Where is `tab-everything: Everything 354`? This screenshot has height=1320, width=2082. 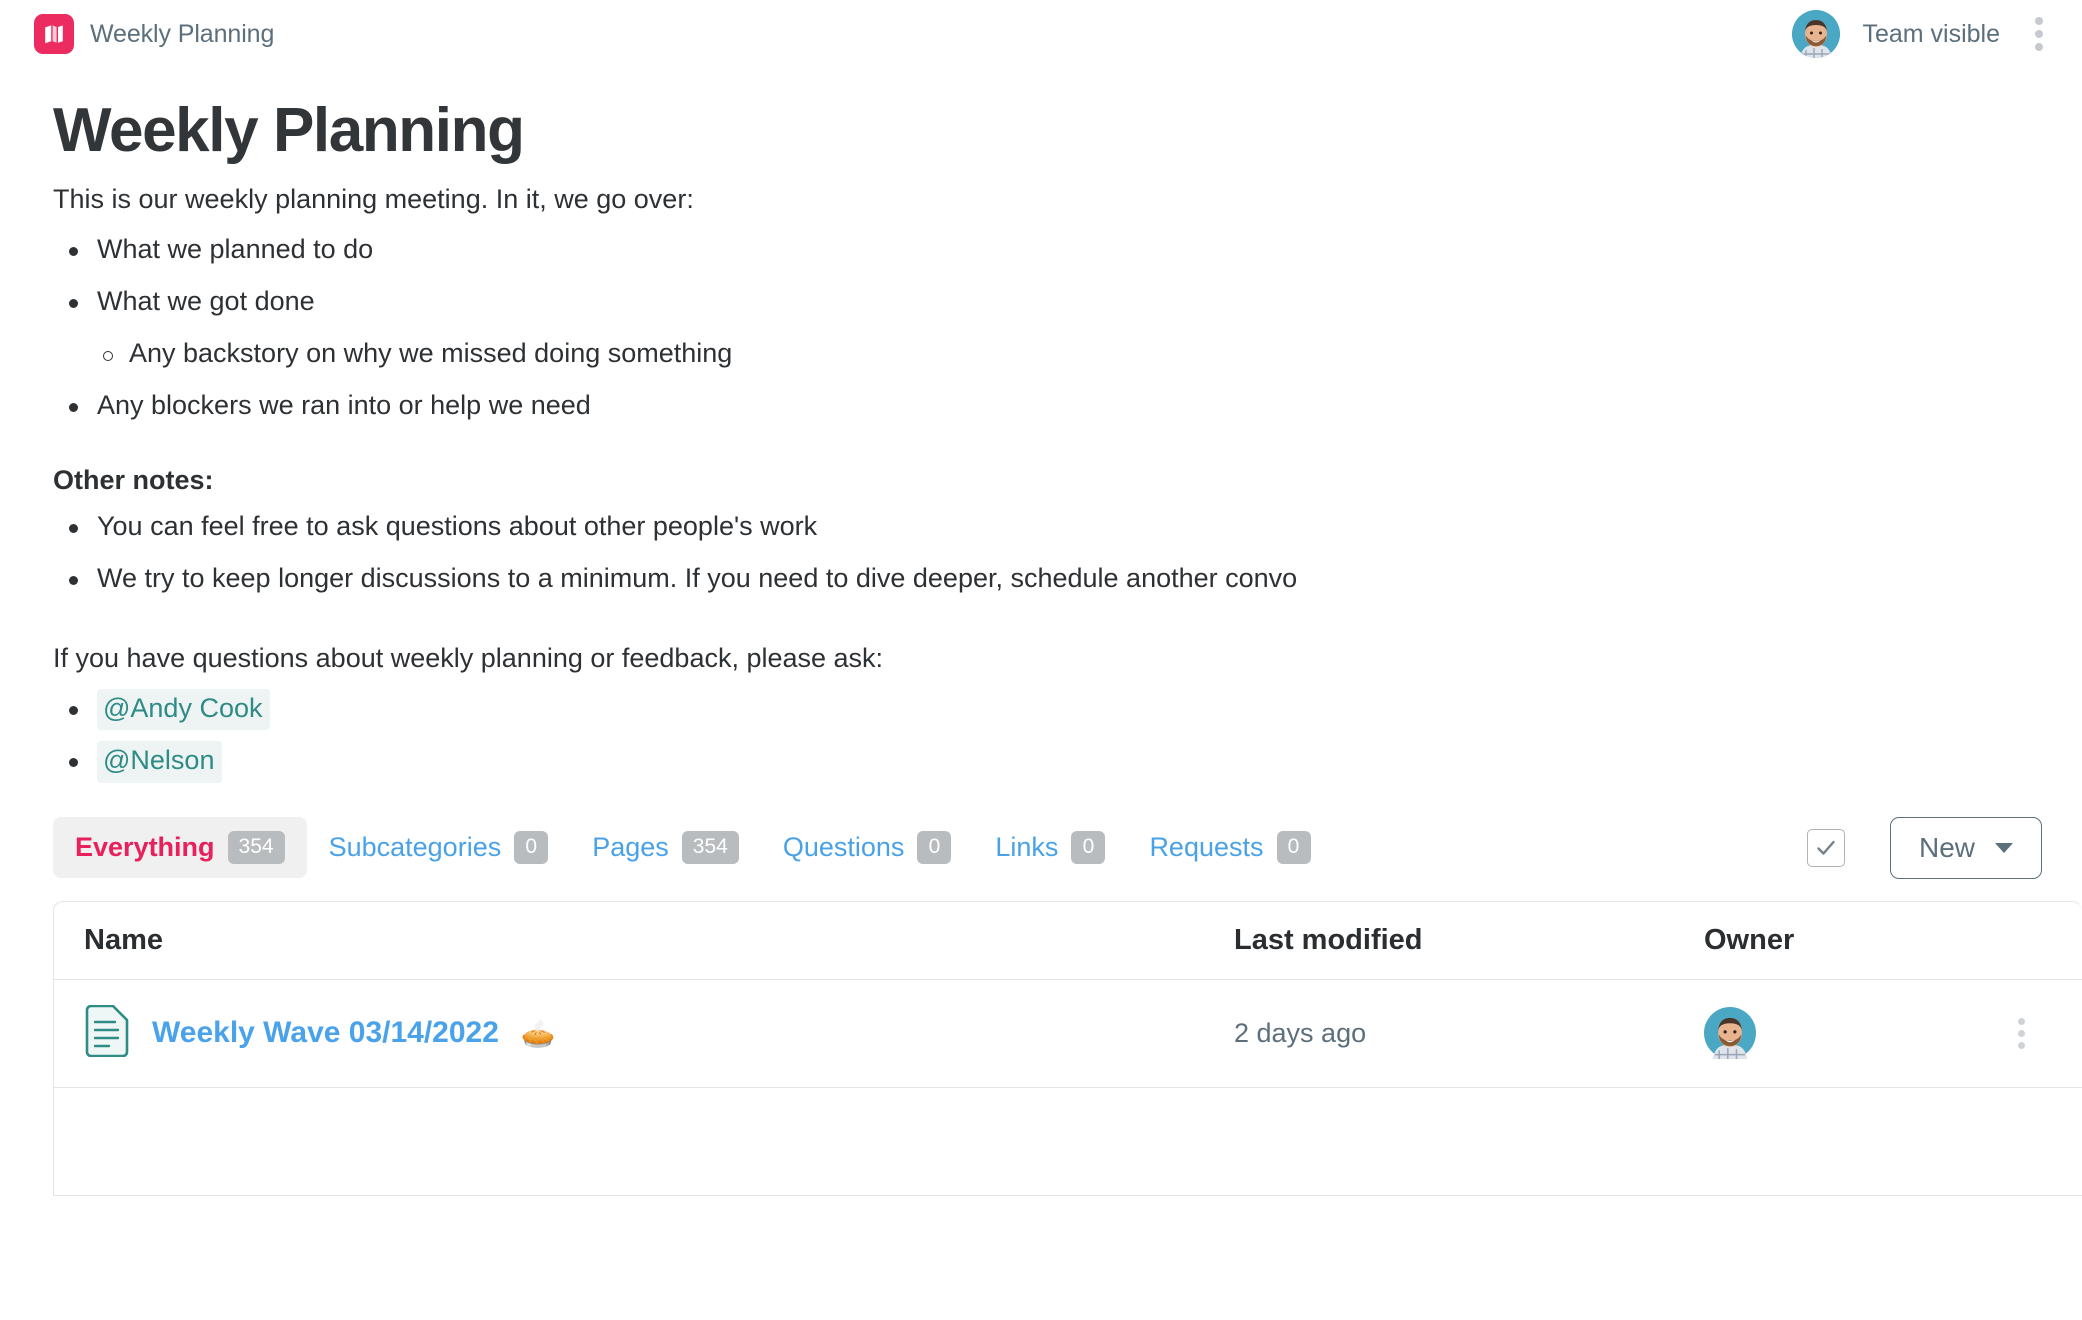 tab-everything: Everything 354 is located at coordinates (180, 847).